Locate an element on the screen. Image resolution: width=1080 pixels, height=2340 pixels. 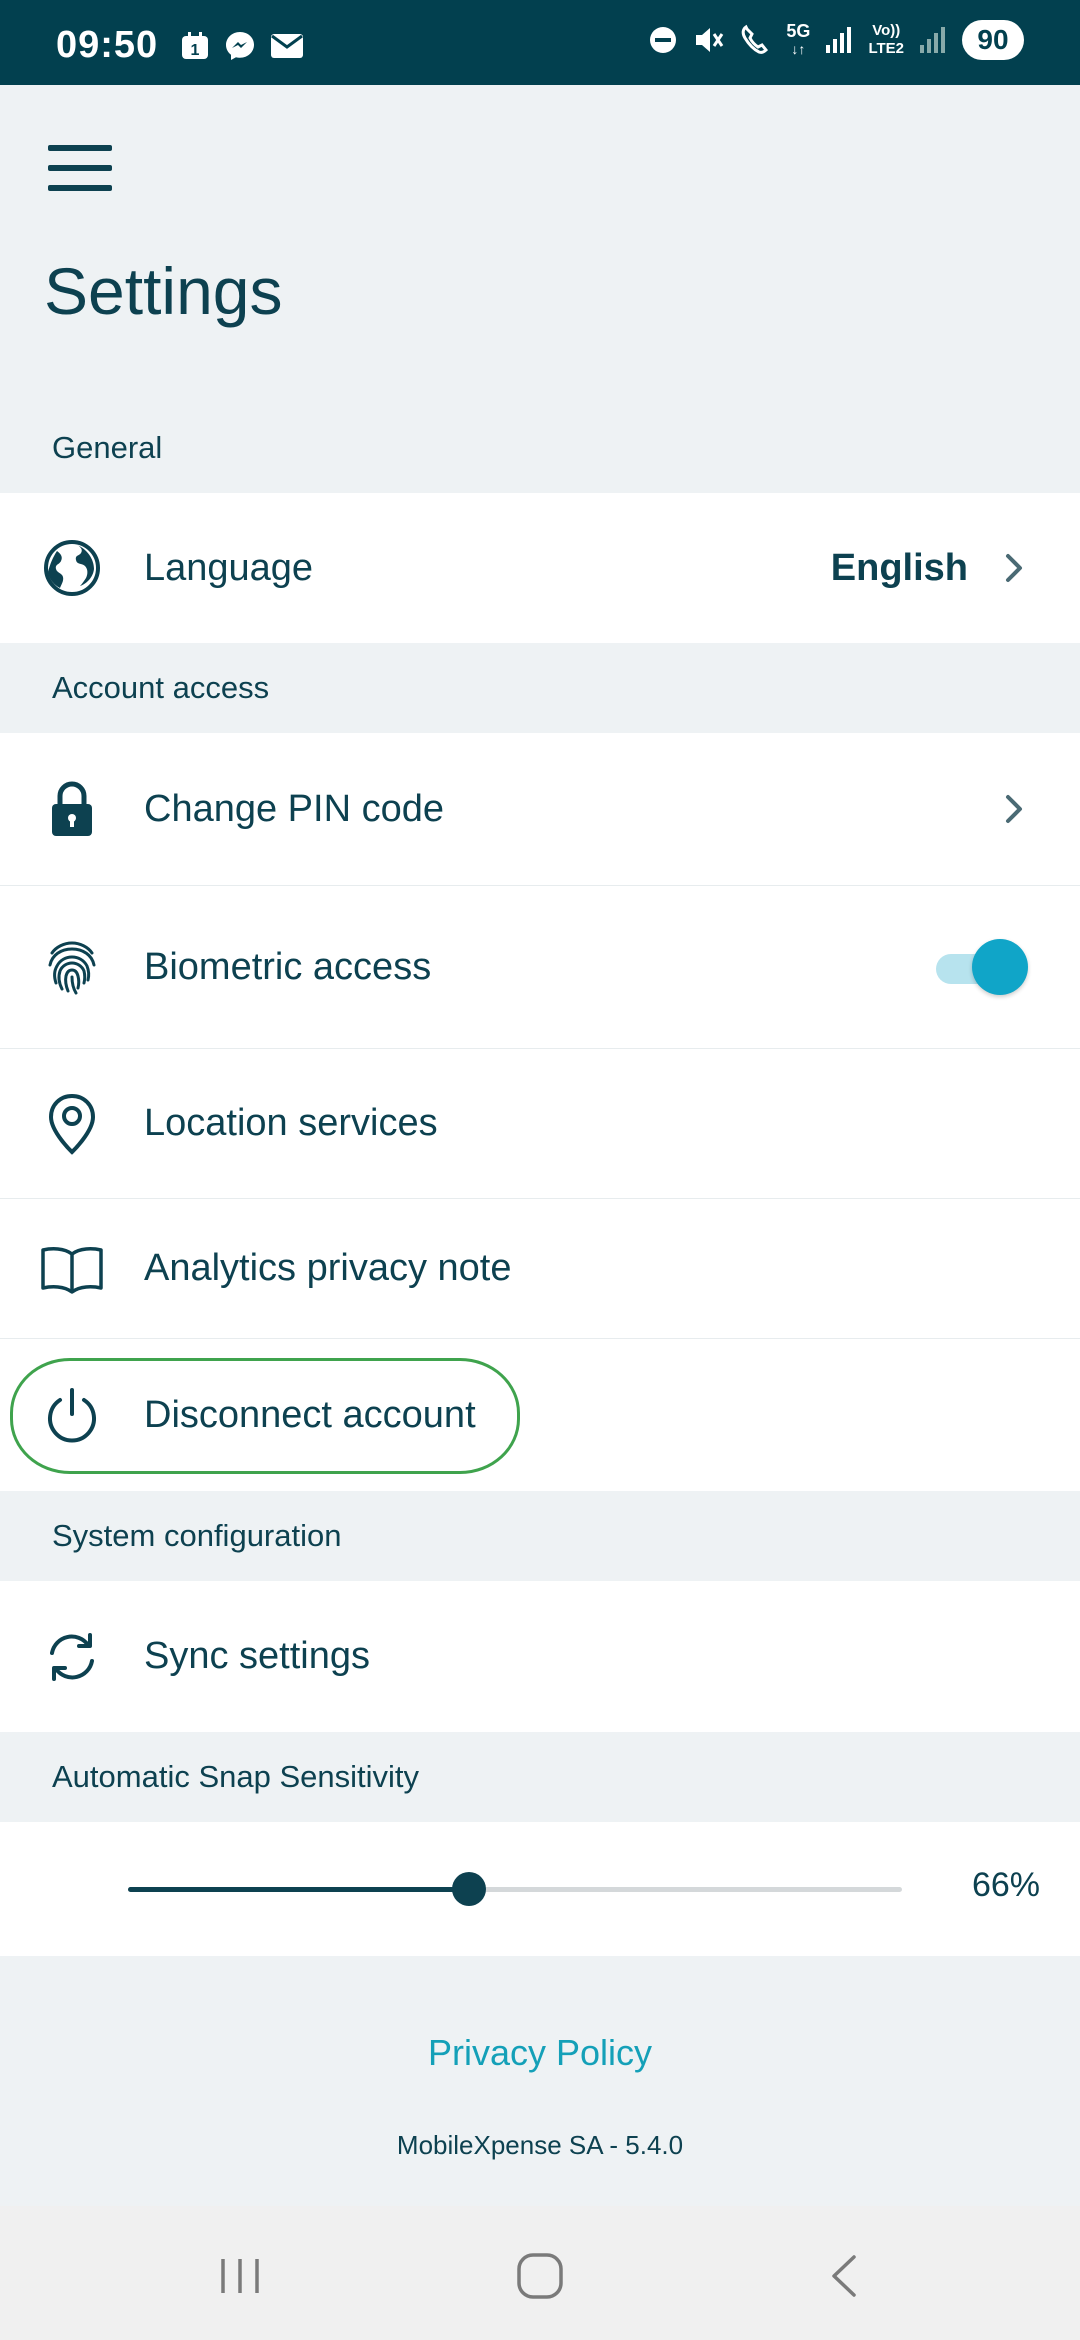
section-header-snap-sensitivity: Automatic Snap Sensitivity is located at coordinates (540, 1777).